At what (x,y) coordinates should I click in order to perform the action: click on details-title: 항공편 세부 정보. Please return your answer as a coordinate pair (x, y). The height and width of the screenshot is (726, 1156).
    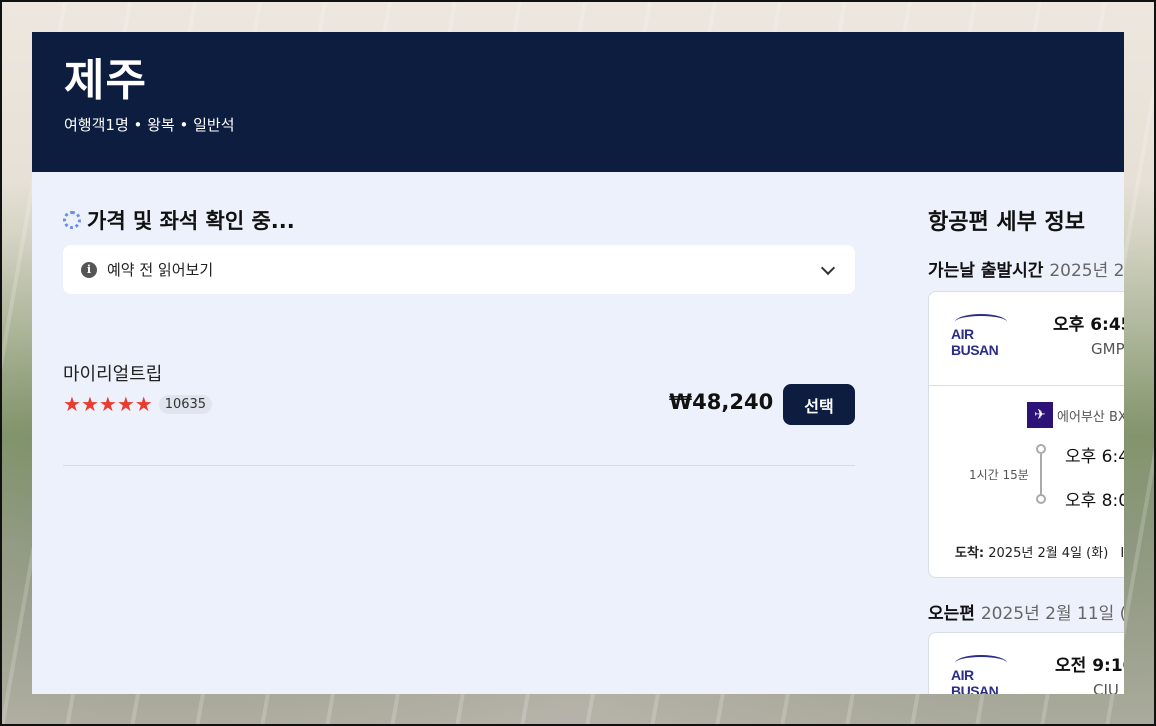
    Looking at the image, I should click on (1006, 222).